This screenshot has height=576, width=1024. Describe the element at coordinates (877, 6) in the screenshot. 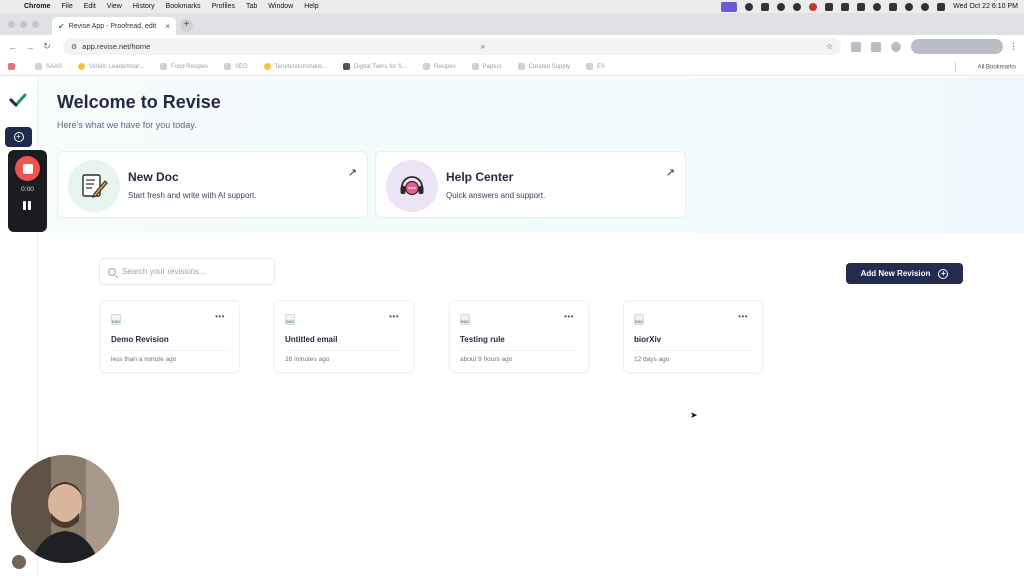

I see `user-icon` at that location.